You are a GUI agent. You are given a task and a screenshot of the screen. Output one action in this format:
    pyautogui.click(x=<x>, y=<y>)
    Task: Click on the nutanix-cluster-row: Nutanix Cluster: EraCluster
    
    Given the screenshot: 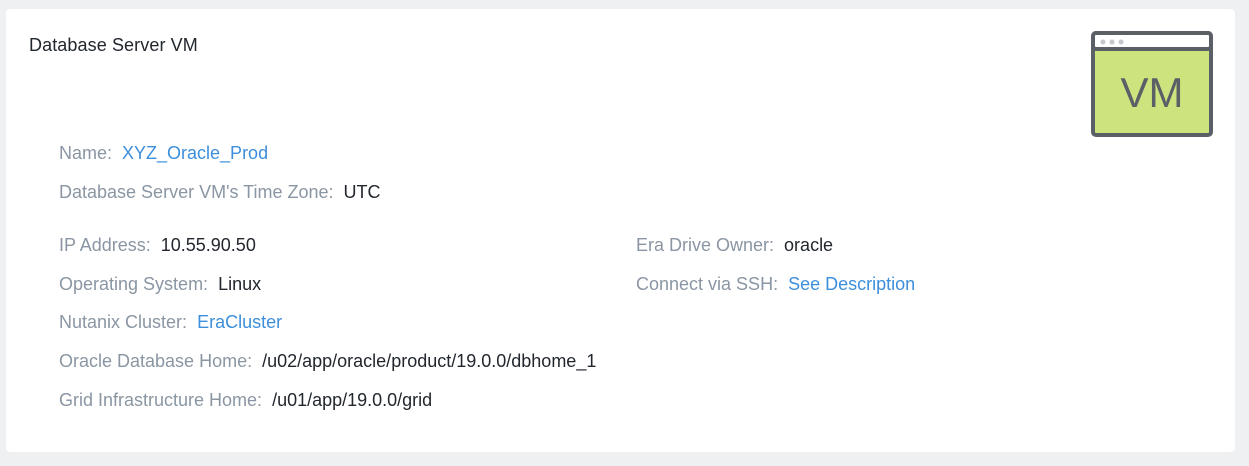 What is the action you would take?
    pyautogui.click(x=170, y=322)
    